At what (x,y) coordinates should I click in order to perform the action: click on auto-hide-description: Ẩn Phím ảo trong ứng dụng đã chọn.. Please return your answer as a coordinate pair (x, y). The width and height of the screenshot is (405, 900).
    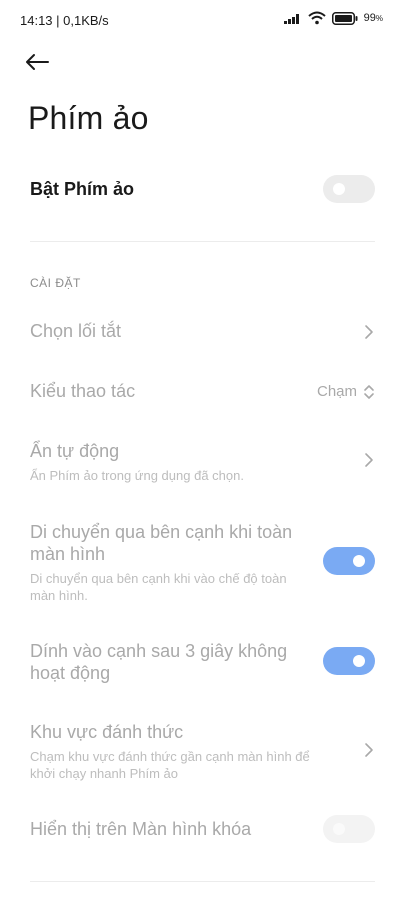
    Looking at the image, I should click on (137, 475).